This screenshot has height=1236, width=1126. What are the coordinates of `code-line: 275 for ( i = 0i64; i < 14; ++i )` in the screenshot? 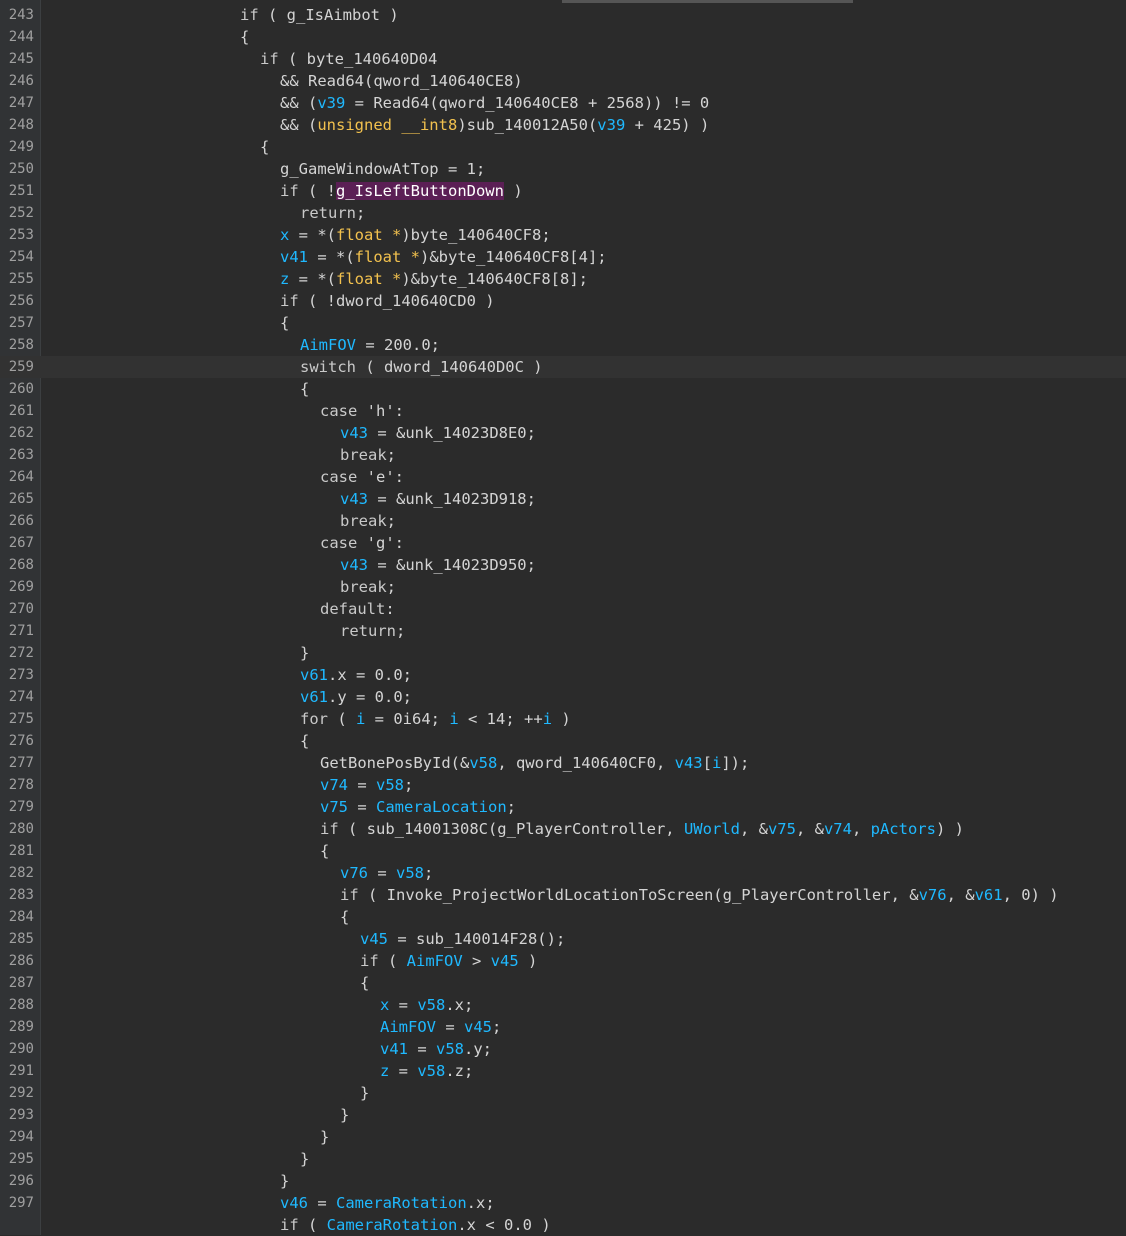 It's located at (563, 719).